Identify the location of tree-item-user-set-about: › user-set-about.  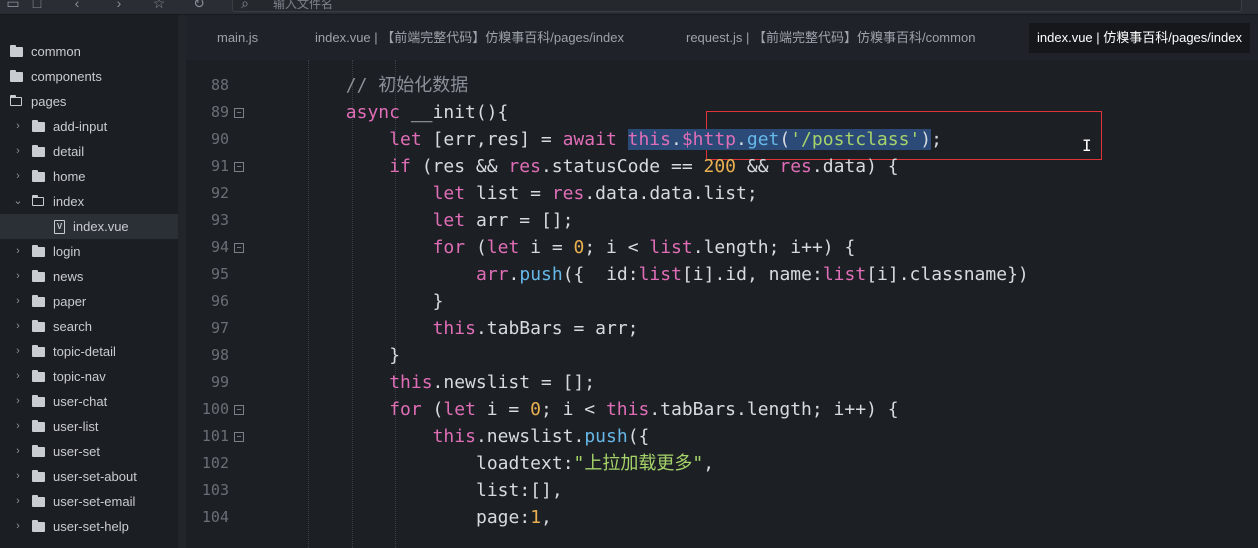
(89, 476).